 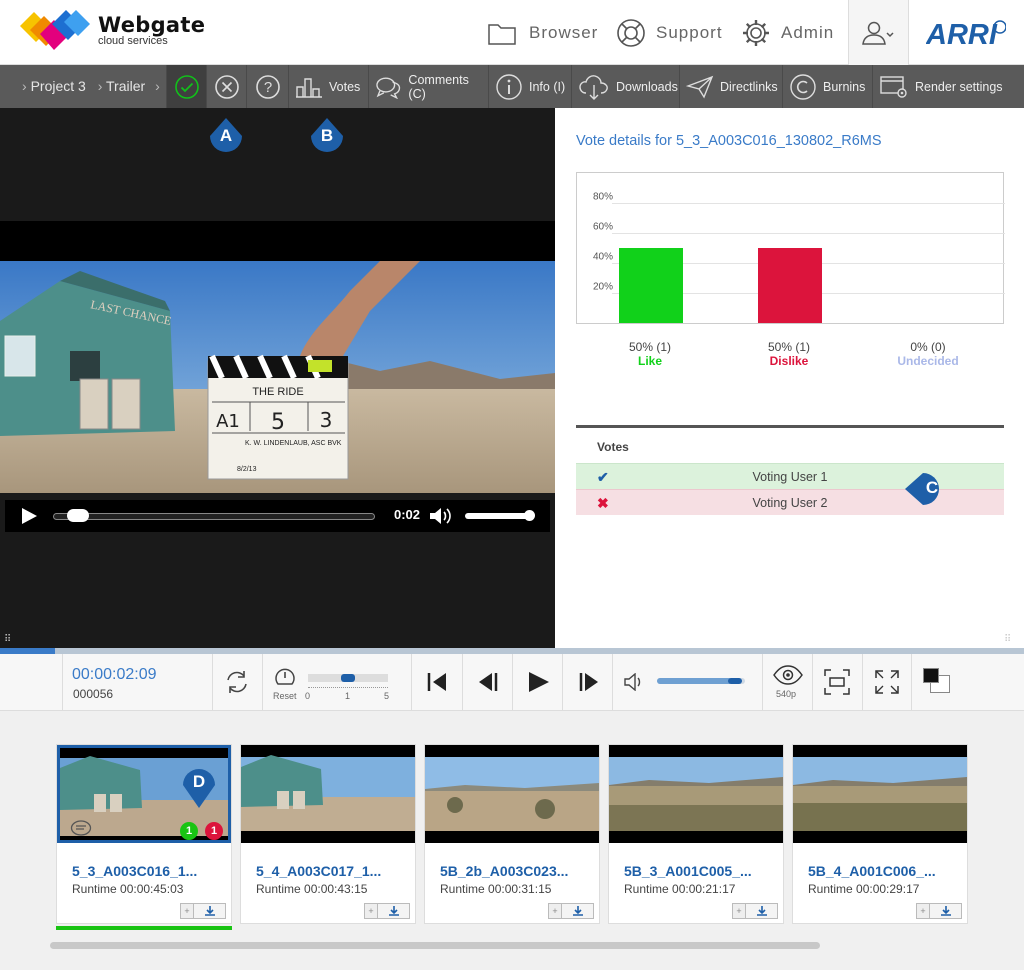 I want to click on video-seek-bar, so click(x=214, y=516).